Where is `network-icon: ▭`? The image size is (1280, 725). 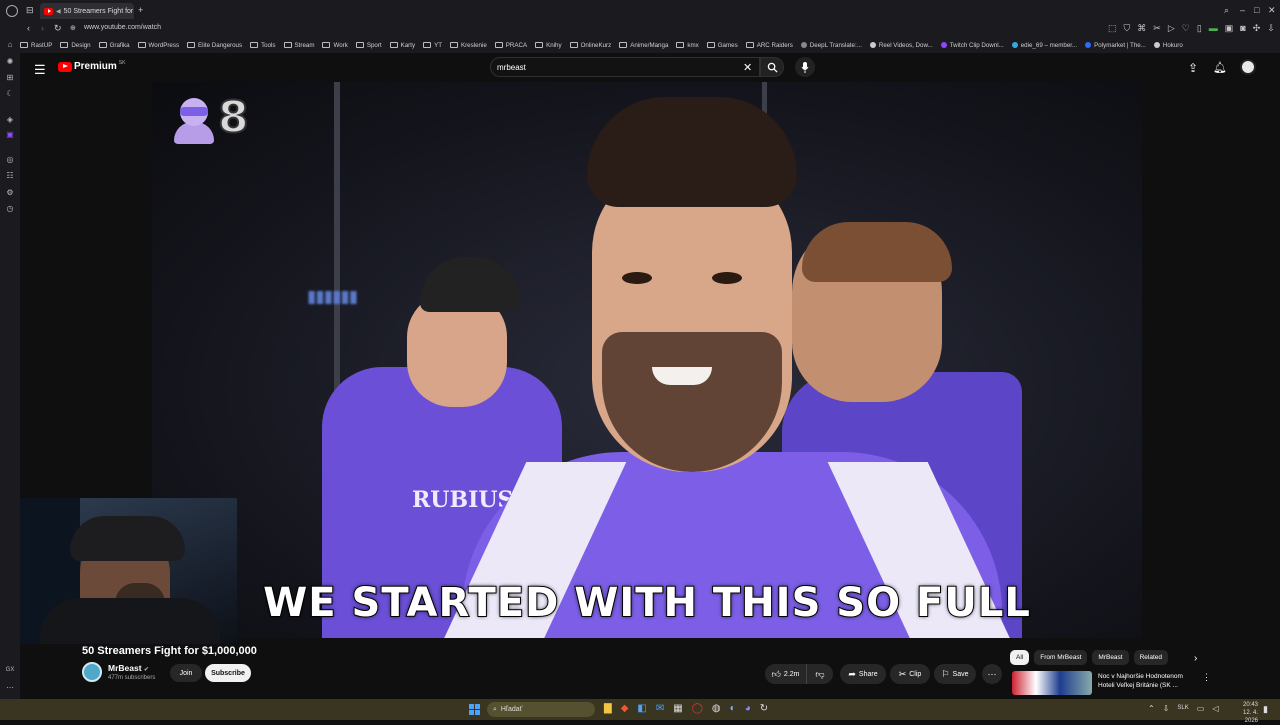 network-icon: ▭ is located at coordinates (1201, 708).